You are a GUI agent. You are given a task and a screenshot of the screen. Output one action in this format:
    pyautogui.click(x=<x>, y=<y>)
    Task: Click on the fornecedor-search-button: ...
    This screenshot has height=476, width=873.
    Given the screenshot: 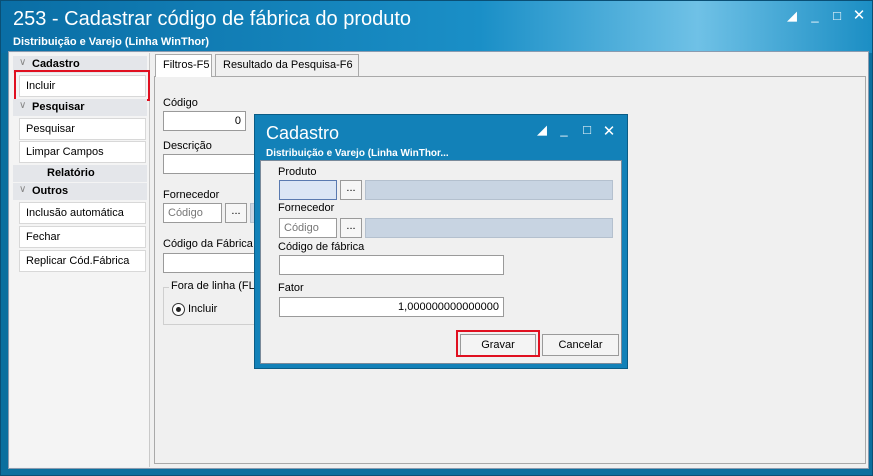 What is the action you would take?
    pyautogui.click(x=236, y=213)
    